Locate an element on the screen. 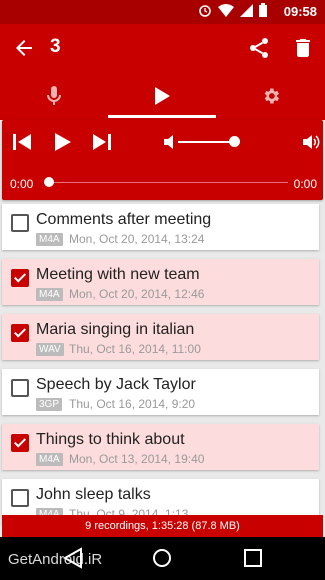 This screenshot has width=325, height=580. format-badge: WAV is located at coordinates (50, 349).